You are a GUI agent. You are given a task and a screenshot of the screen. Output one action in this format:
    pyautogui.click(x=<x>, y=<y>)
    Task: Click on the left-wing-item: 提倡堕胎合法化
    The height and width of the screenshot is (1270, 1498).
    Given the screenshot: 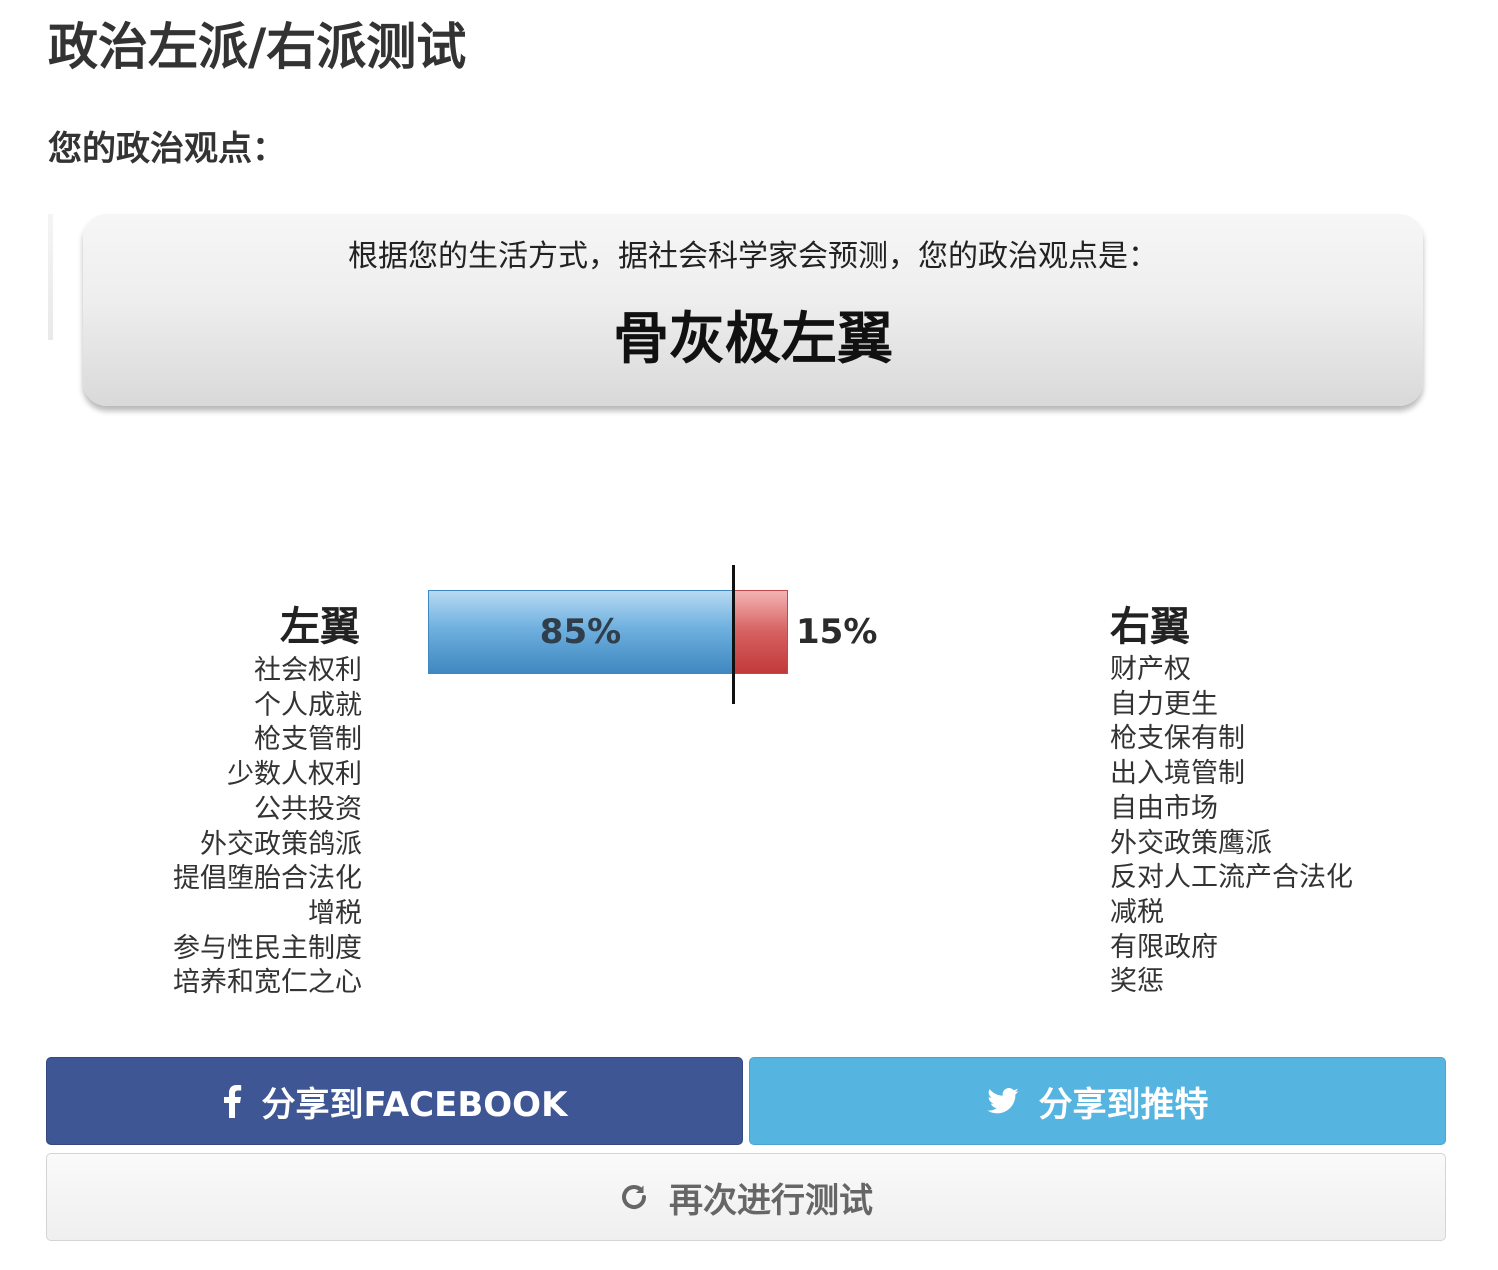 What is the action you would take?
    pyautogui.click(x=267, y=879)
    